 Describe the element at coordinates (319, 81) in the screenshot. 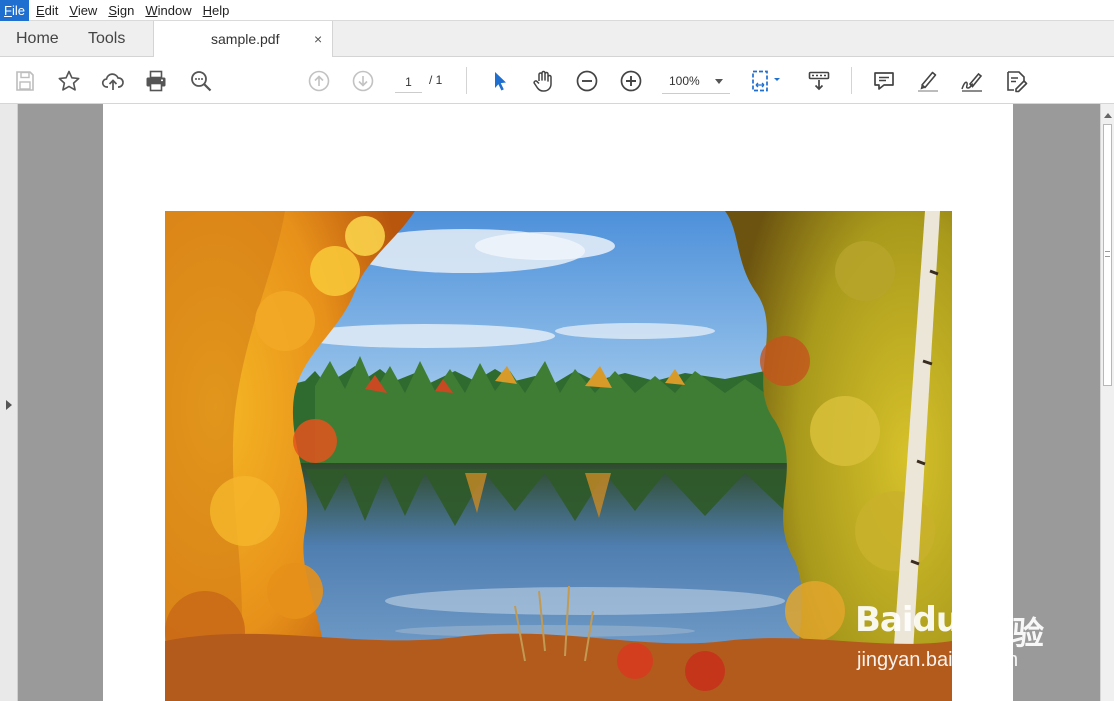

I see `previous-page-icon` at that location.